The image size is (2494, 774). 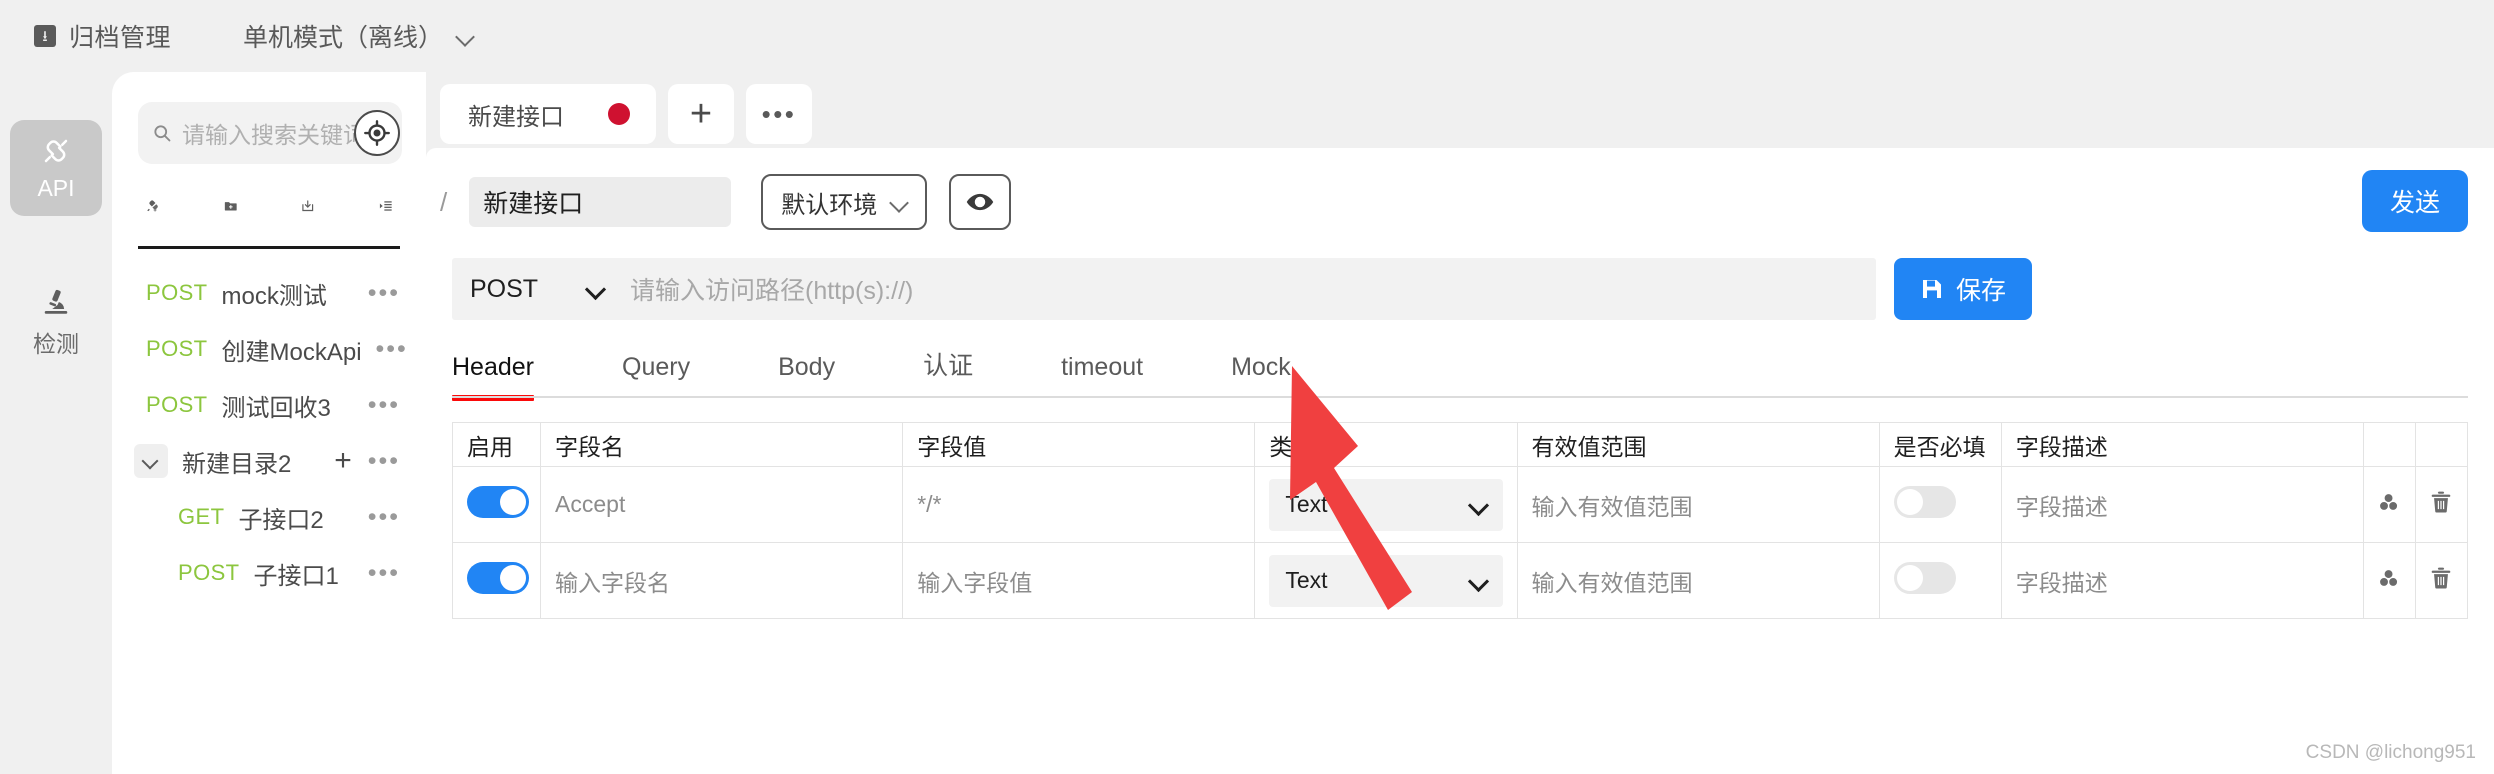 I want to click on list-item: POST 子接口1 •••, so click(x=269, y=573).